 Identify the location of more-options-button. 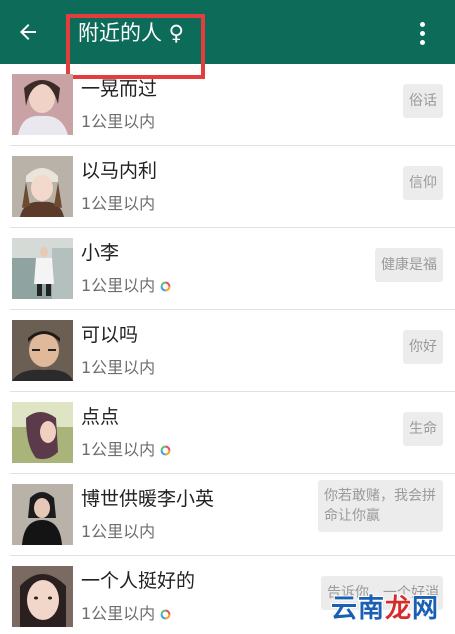
(422, 33).